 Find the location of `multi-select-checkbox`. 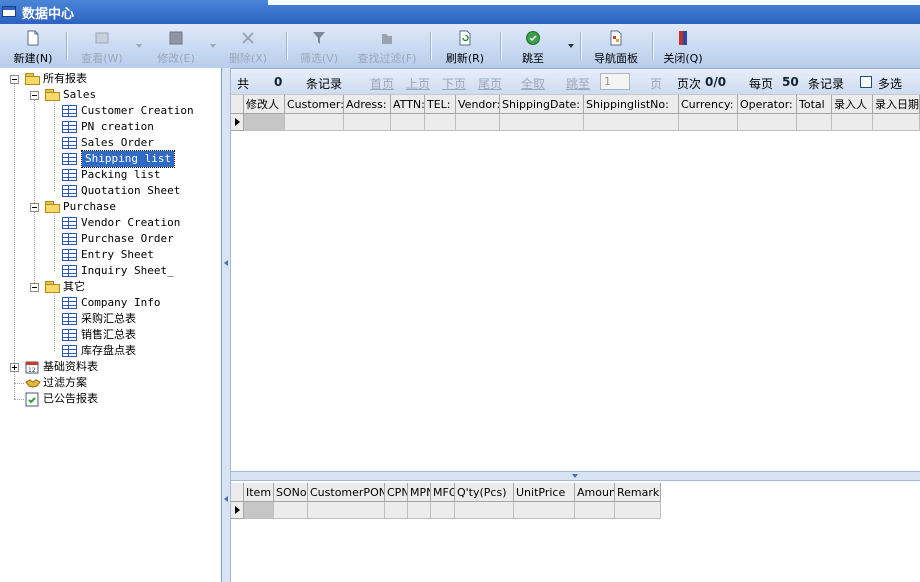

multi-select-checkbox is located at coordinates (866, 82).